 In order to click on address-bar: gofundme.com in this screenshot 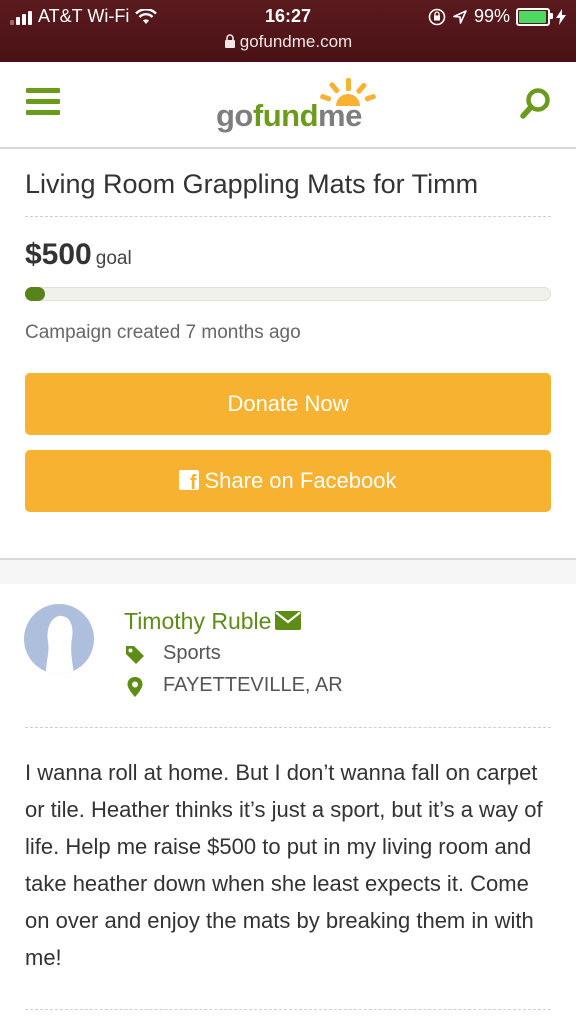, I will do `click(288, 42)`.